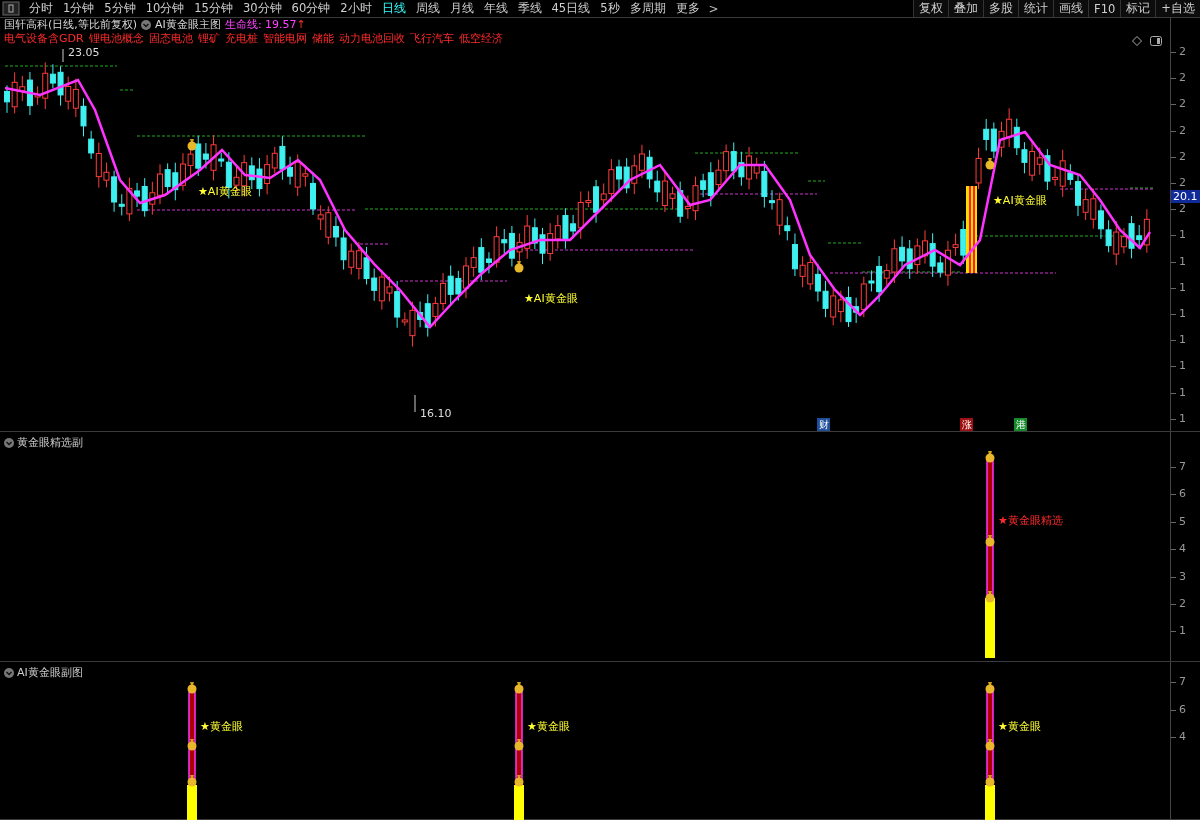 Image resolution: width=1200 pixels, height=820 pixels. Describe the element at coordinates (966, 424) in the screenshot. I see `event-marker: 涨` at that location.